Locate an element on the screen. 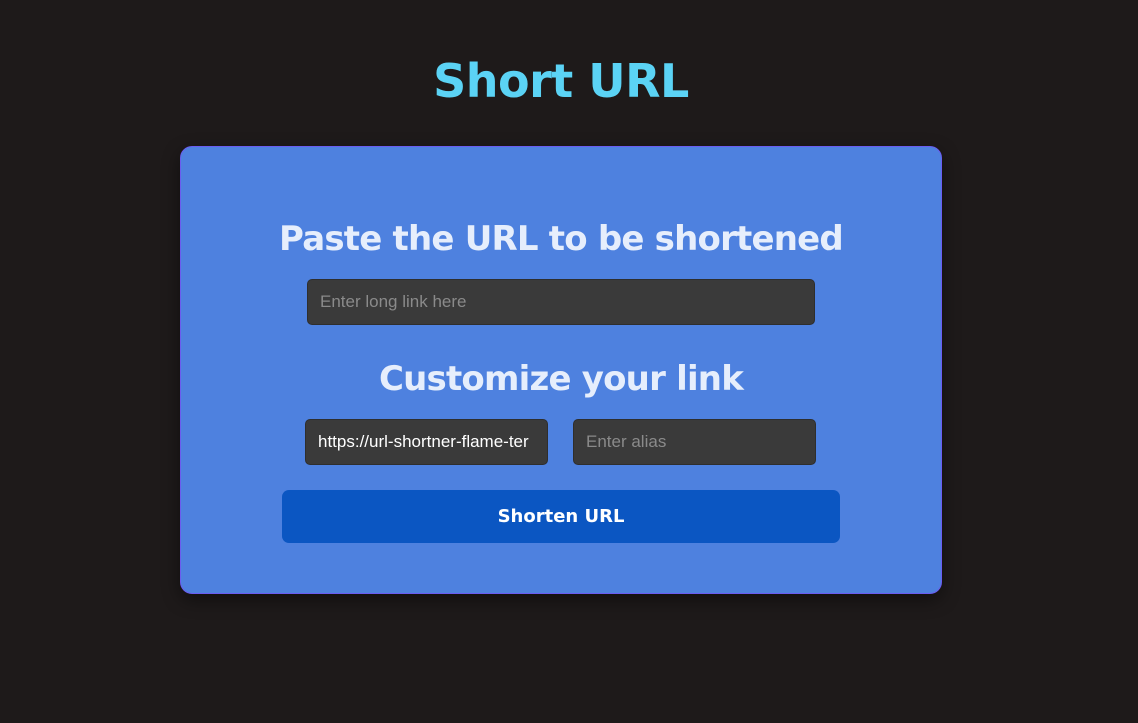 The image size is (1138, 723). base-url-field is located at coordinates (426, 442).